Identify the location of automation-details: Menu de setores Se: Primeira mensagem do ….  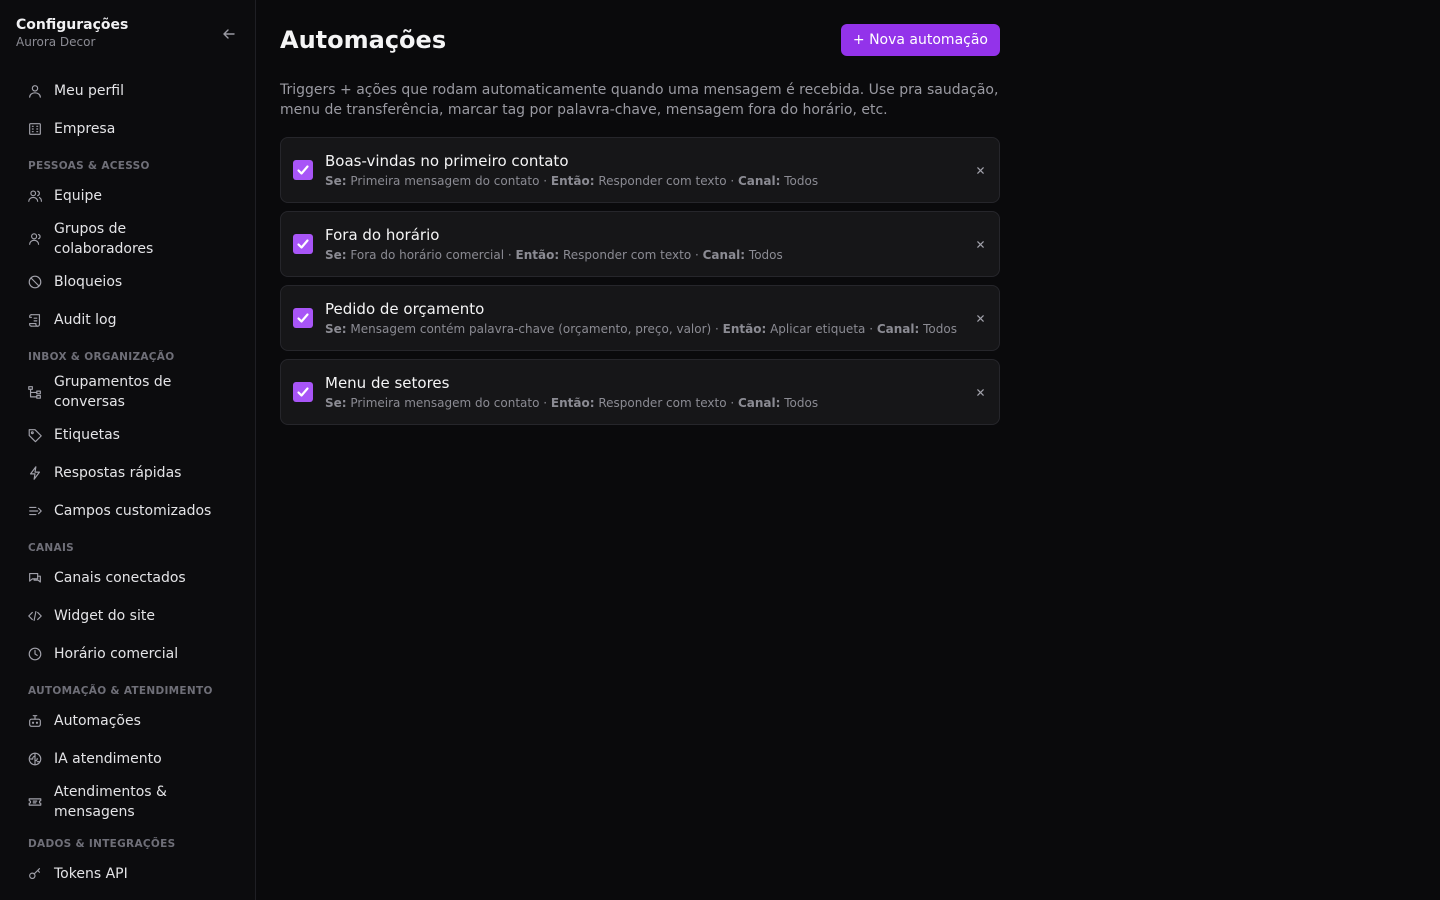
(656, 392).